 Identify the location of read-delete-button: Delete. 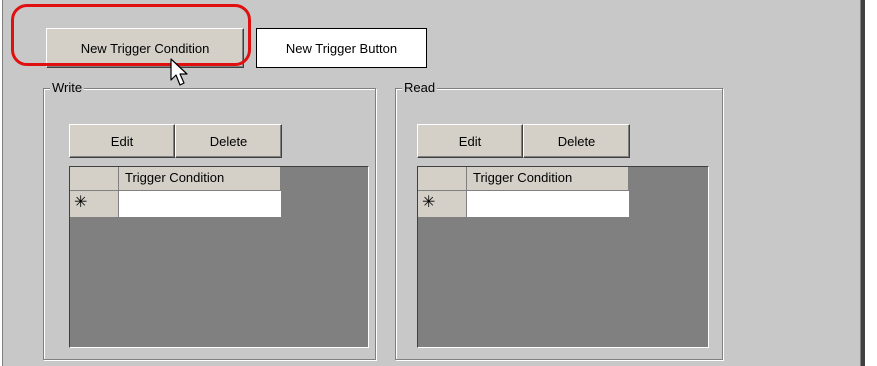
(576, 141).